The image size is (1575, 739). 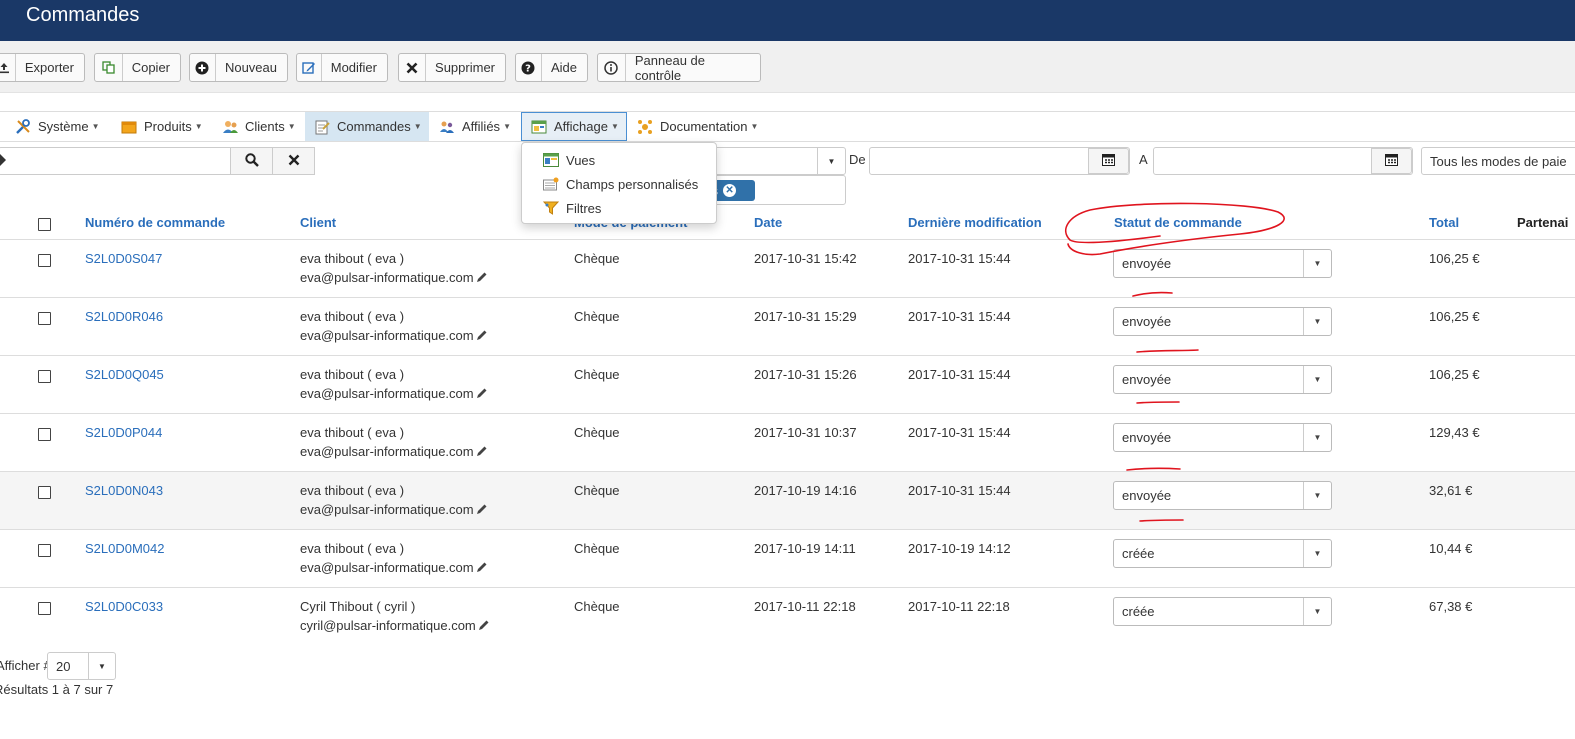 What do you see at coordinates (81, 666) in the screenshot?
I see `per-page-select: 20 ▼` at bounding box center [81, 666].